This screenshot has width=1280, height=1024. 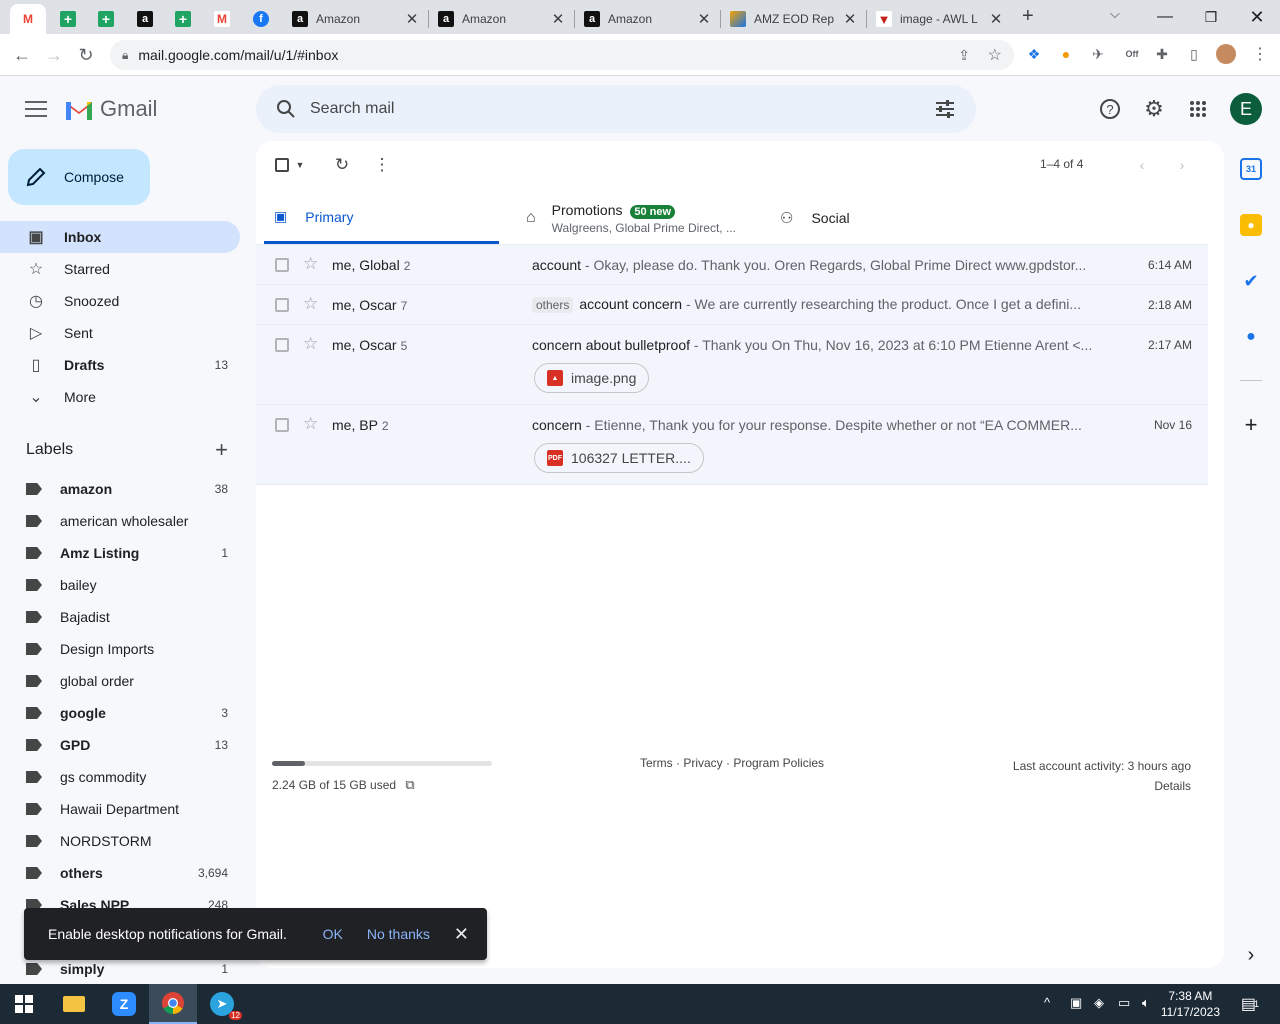 What do you see at coordinates (356, 19) in the screenshot?
I see `tab-amazon-1: a Amazon ✕` at bounding box center [356, 19].